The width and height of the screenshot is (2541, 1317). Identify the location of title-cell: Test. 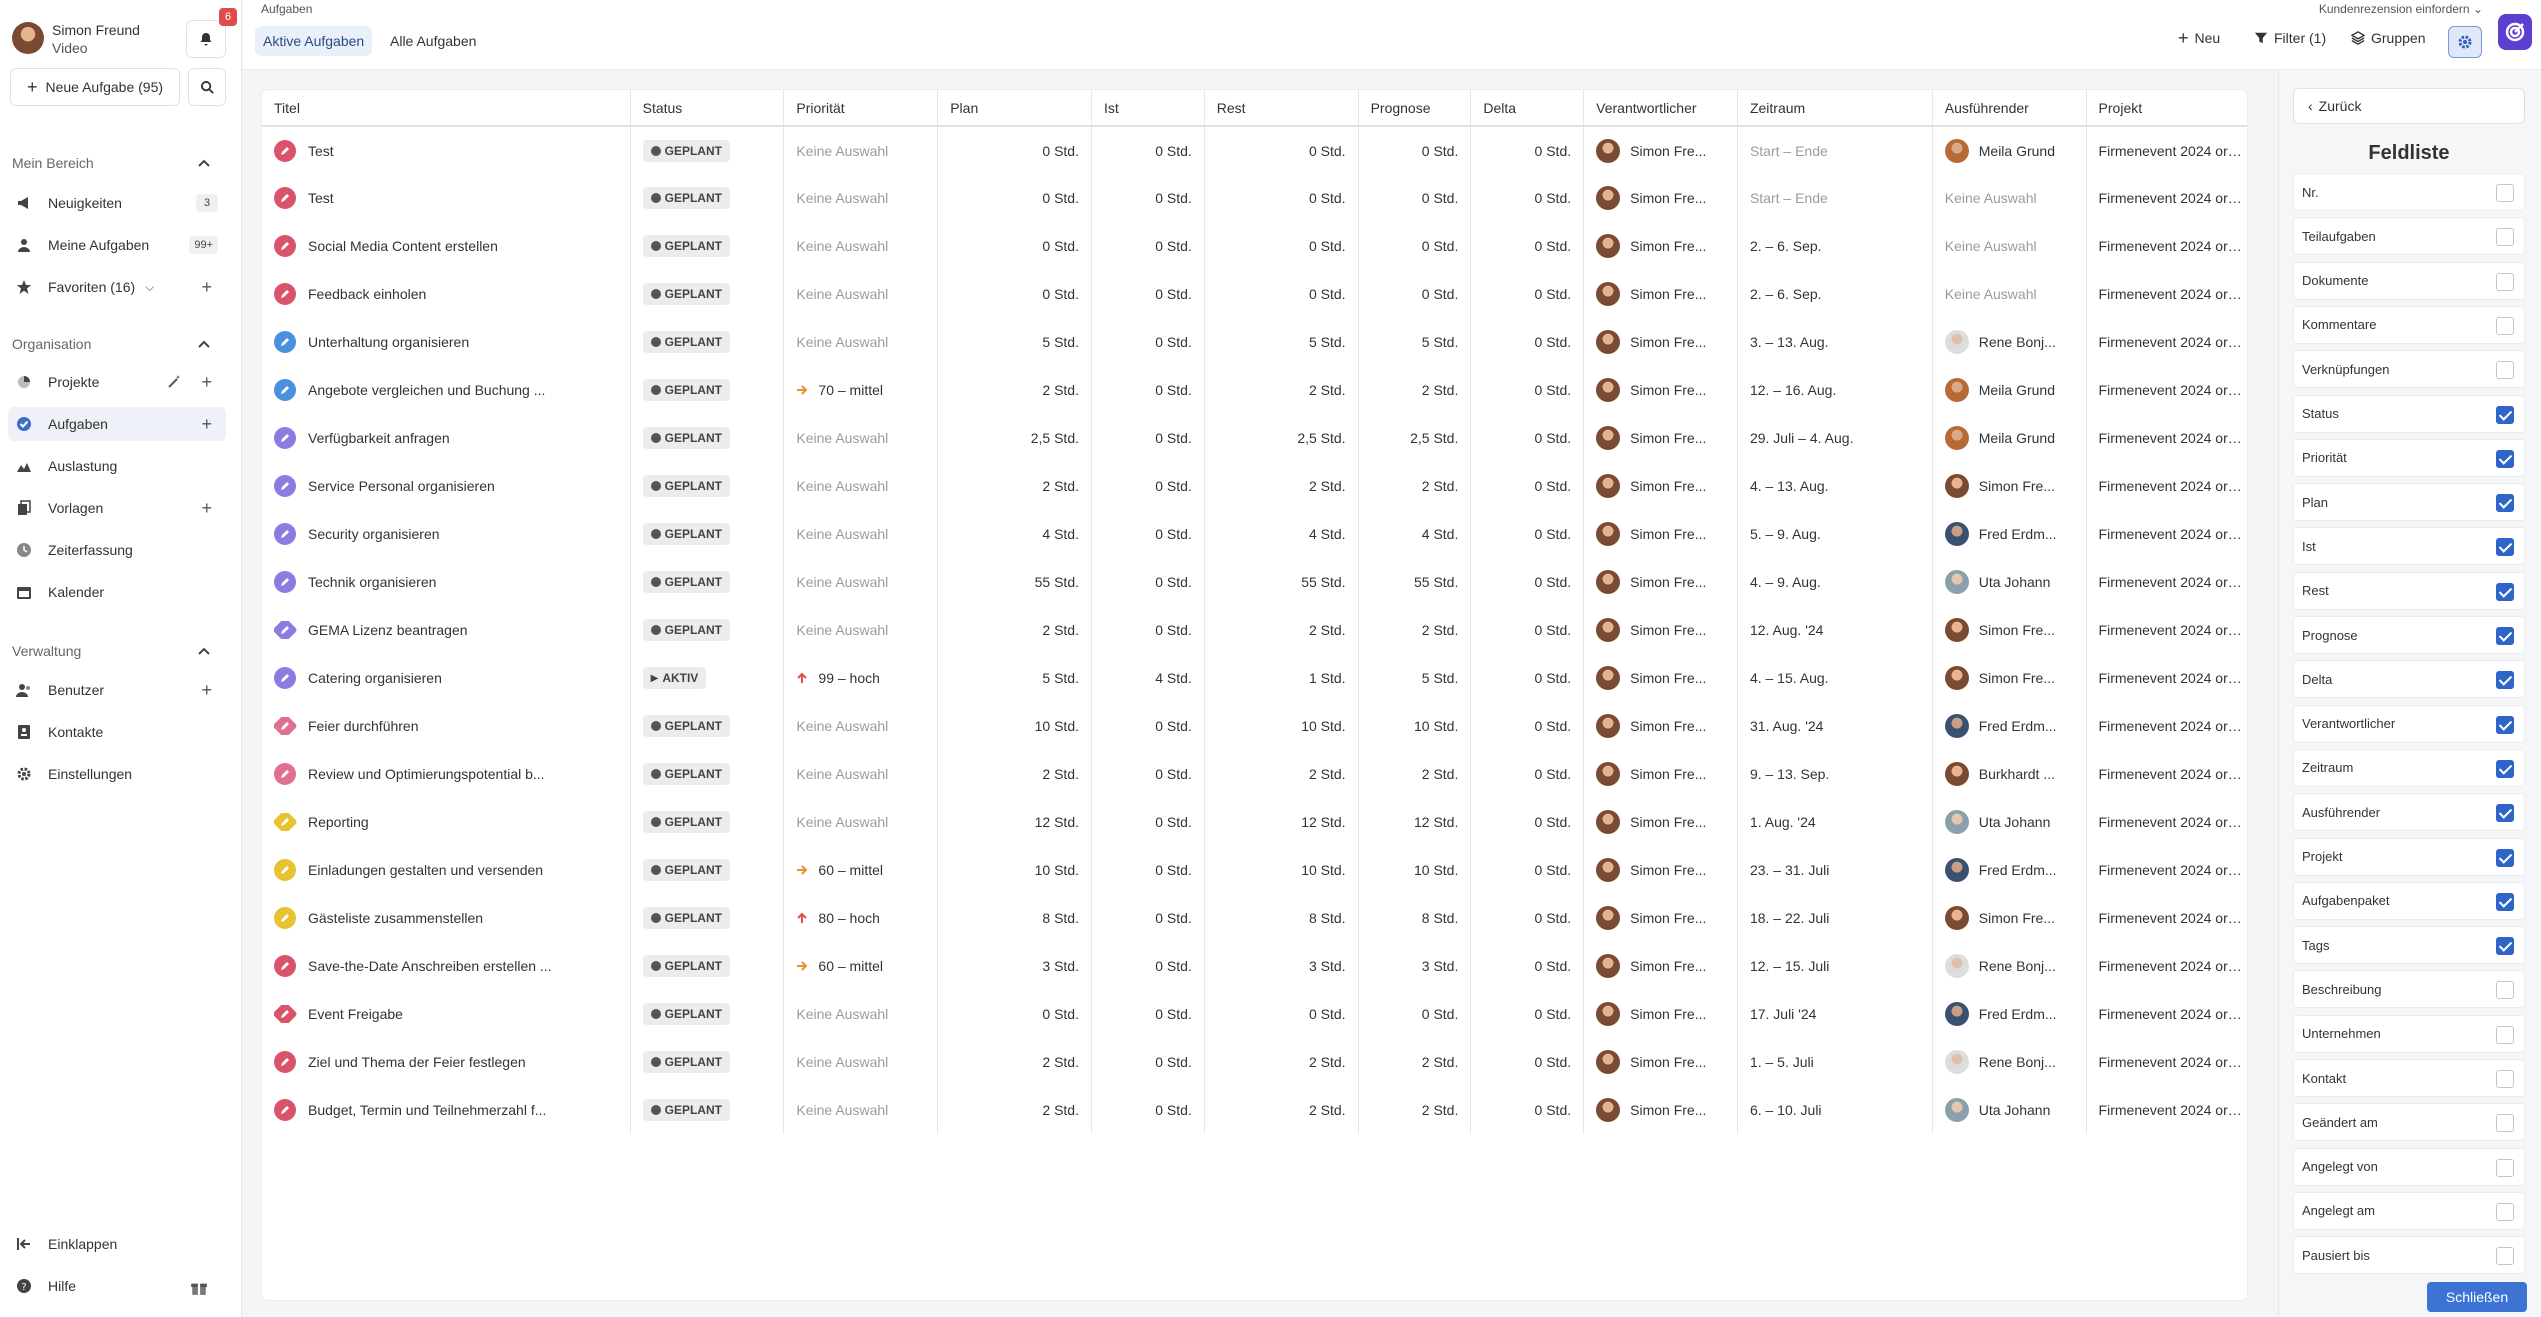
(446, 150).